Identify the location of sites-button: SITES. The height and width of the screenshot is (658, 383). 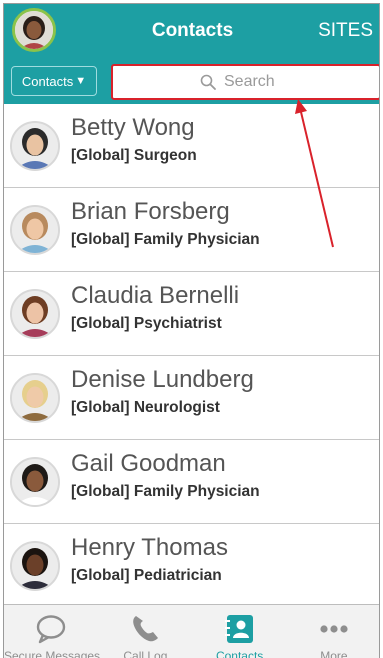
(345, 31).